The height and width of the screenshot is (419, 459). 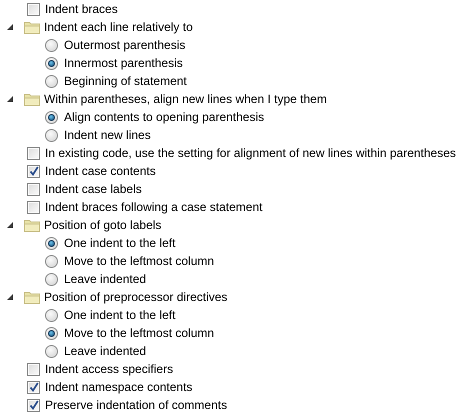 What do you see at coordinates (125, 81) in the screenshot?
I see `option-label: Beginning of statement` at bounding box center [125, 81].